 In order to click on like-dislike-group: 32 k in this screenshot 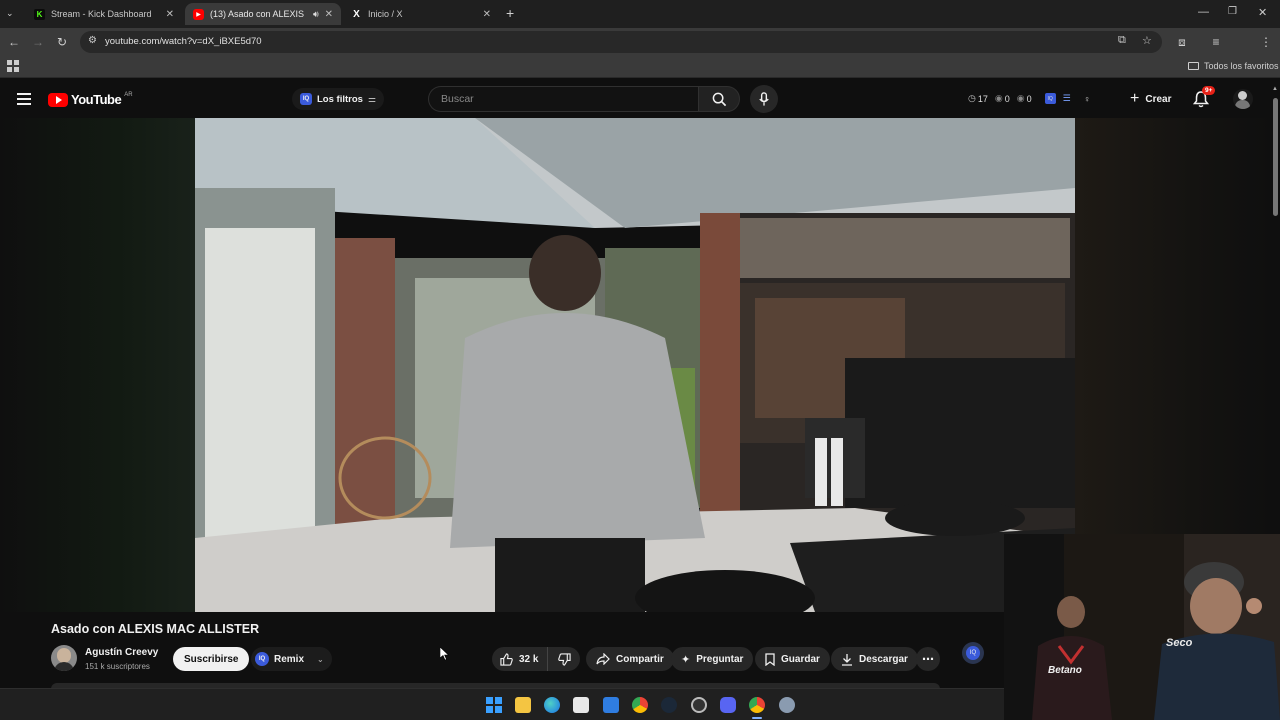, I will do `click(536, 659)`.